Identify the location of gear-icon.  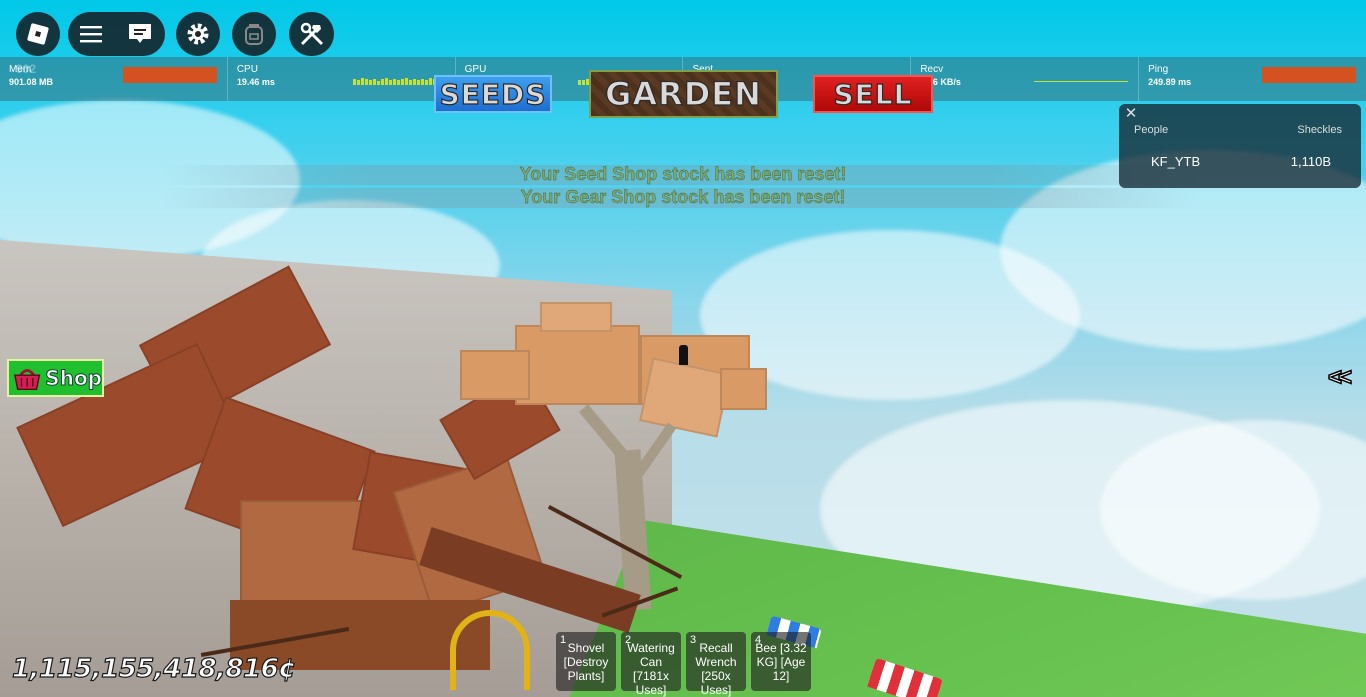
(198, 34).